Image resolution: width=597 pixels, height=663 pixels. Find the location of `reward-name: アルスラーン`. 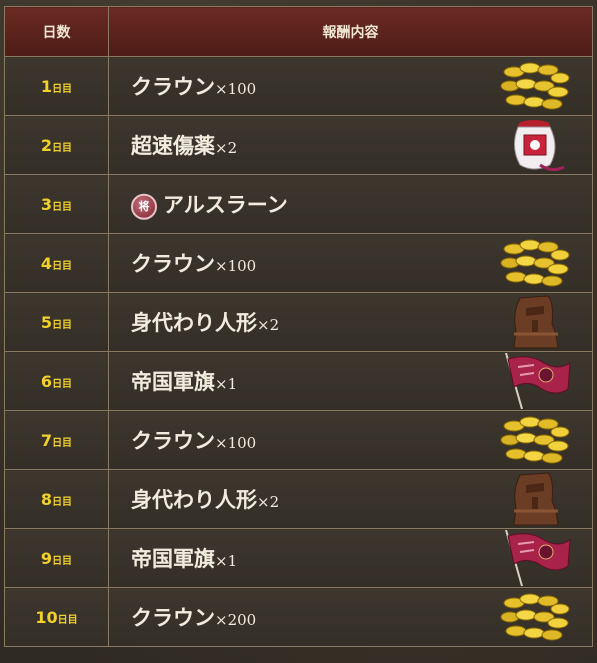

reward-name: アルスラーン is located at coordinates (225, 204).